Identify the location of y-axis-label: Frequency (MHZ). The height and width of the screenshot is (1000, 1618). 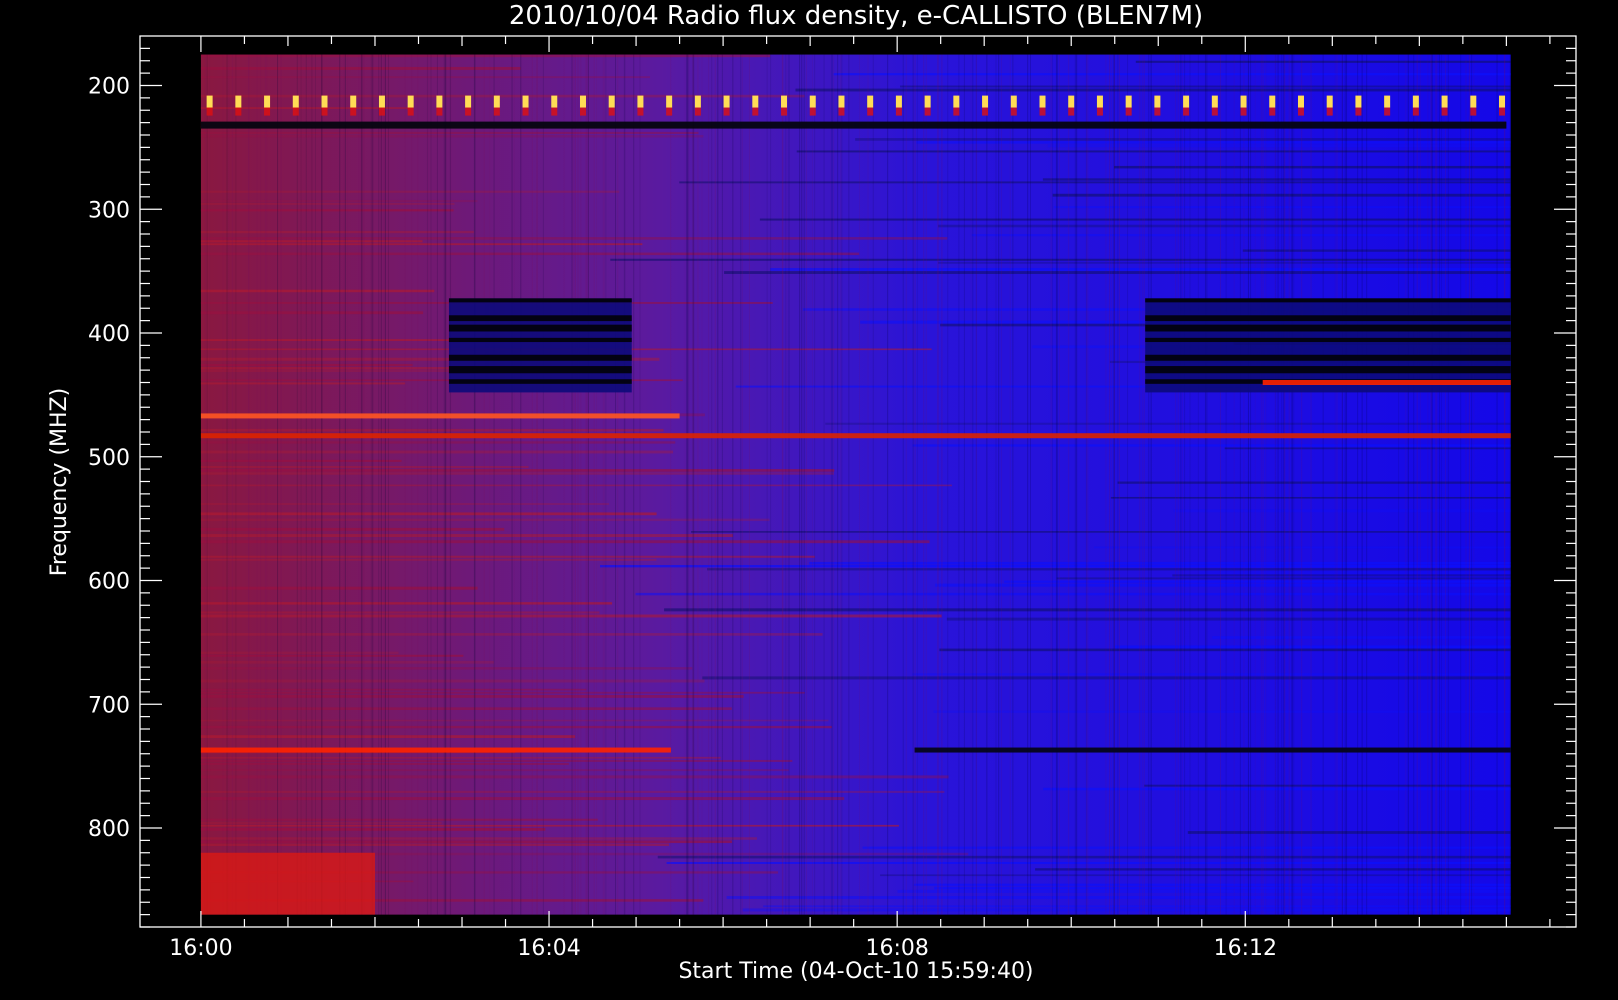
(59, 482).